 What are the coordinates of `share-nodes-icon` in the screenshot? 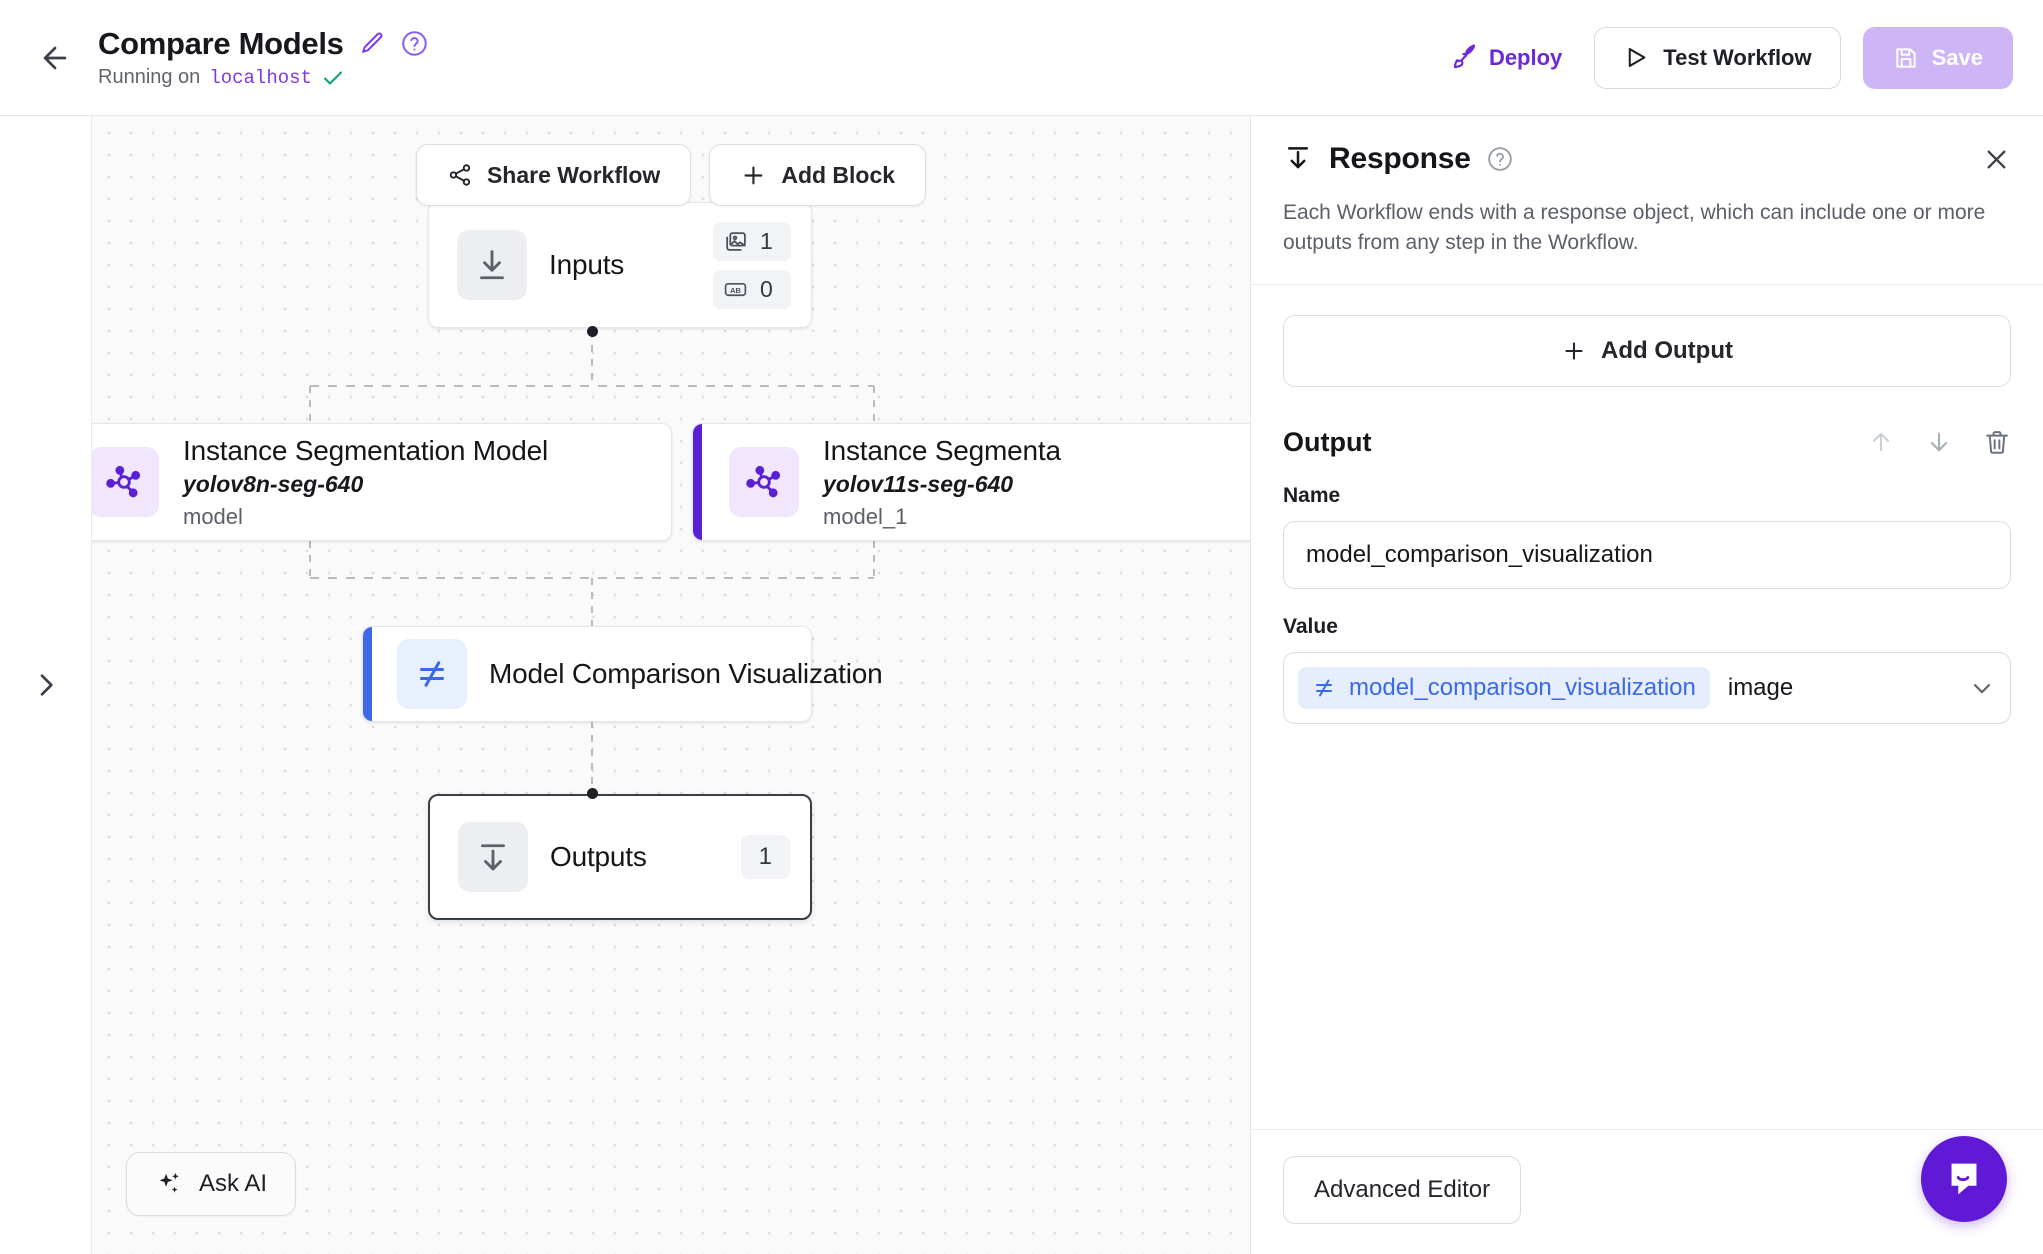 It's located at (460, 175).